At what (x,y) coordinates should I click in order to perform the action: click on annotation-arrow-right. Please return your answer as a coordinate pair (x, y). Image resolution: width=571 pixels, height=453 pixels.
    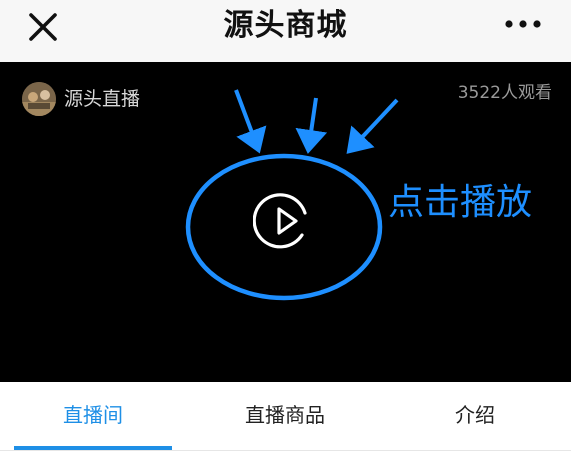
    Looking at the image, I should click on (372, 126).